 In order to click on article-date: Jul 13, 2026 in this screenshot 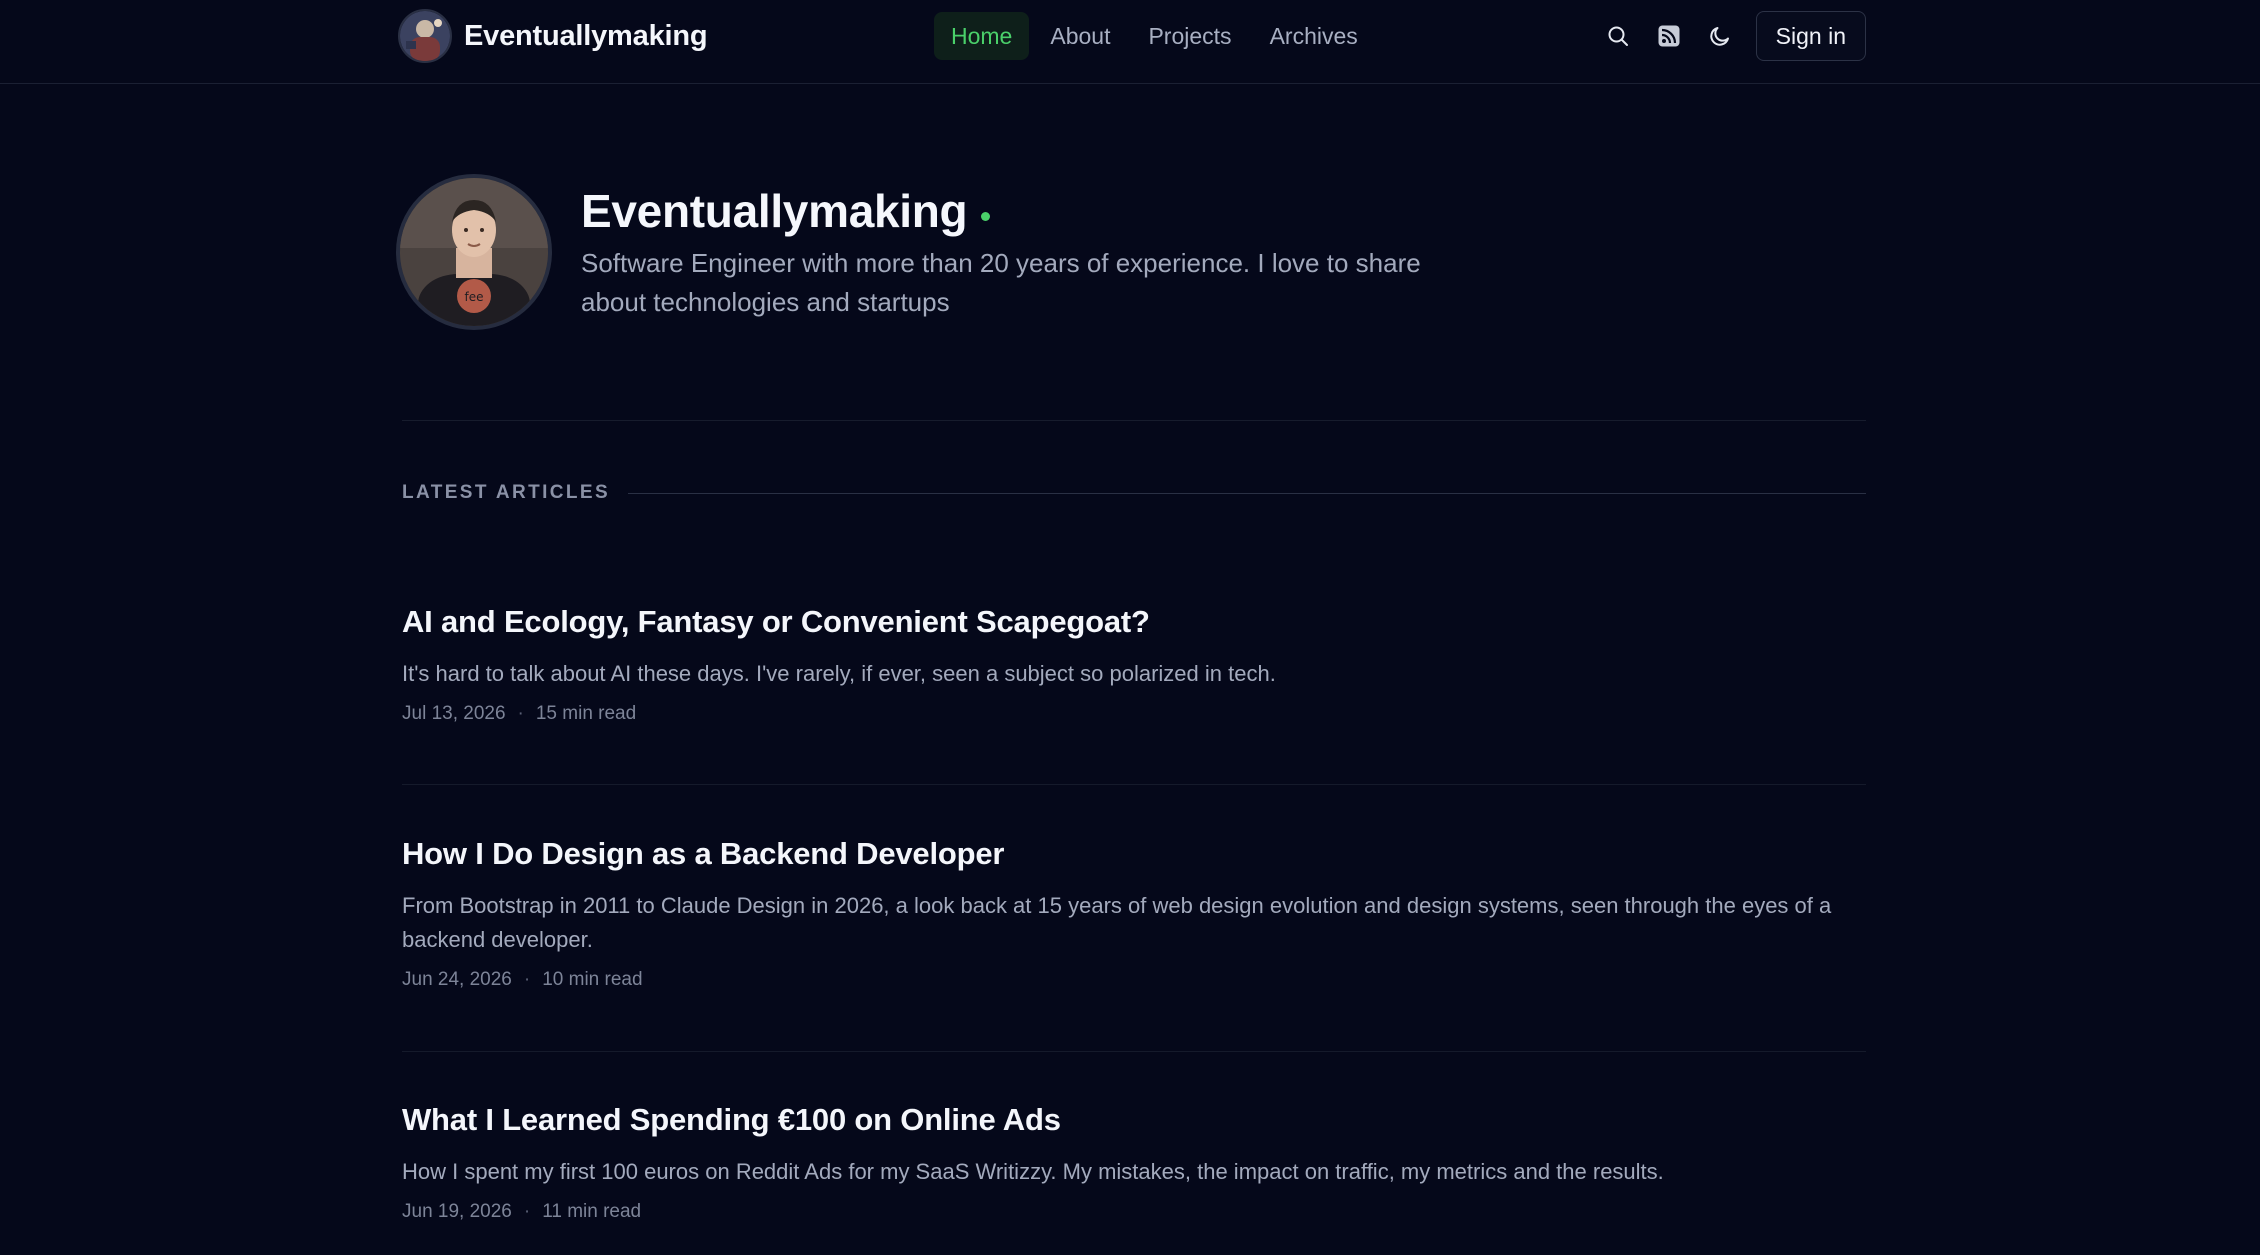, I will do `click(454, 713)`.